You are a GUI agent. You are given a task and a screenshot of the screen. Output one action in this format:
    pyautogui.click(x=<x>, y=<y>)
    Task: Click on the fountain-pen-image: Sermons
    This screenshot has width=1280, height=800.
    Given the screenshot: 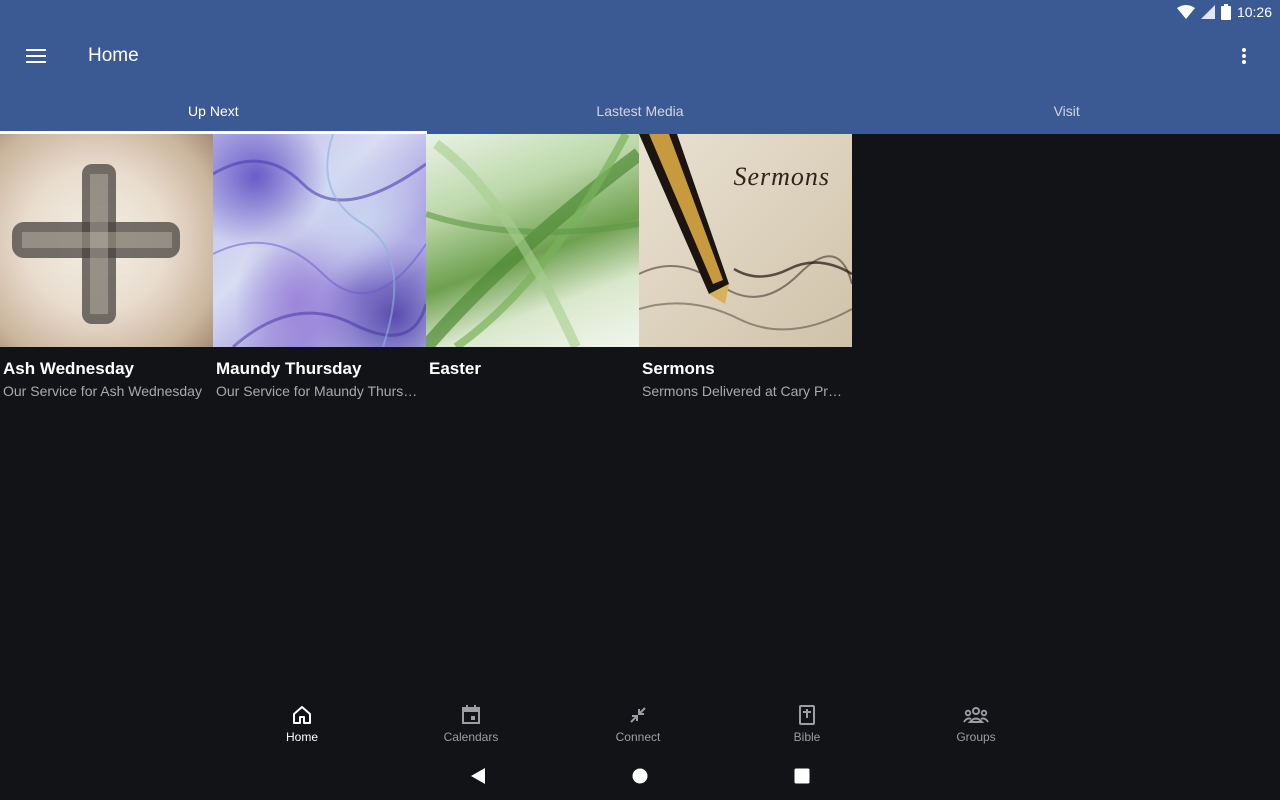 What is the action you would take?
    pyautogui.click(x=745, y=240)
    